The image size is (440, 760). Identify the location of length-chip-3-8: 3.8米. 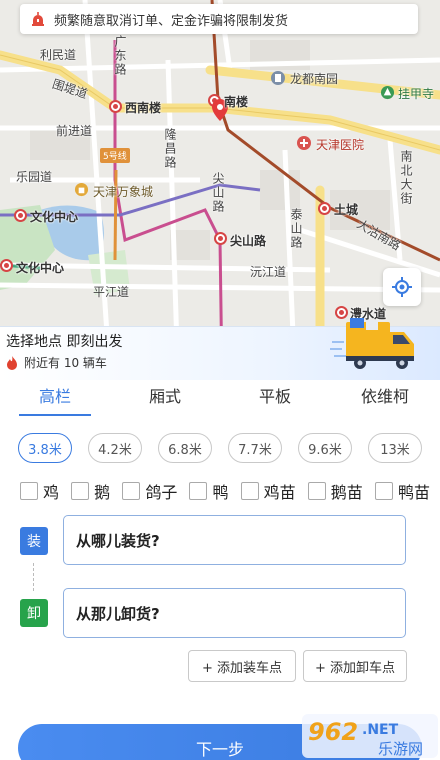
(45, 448).